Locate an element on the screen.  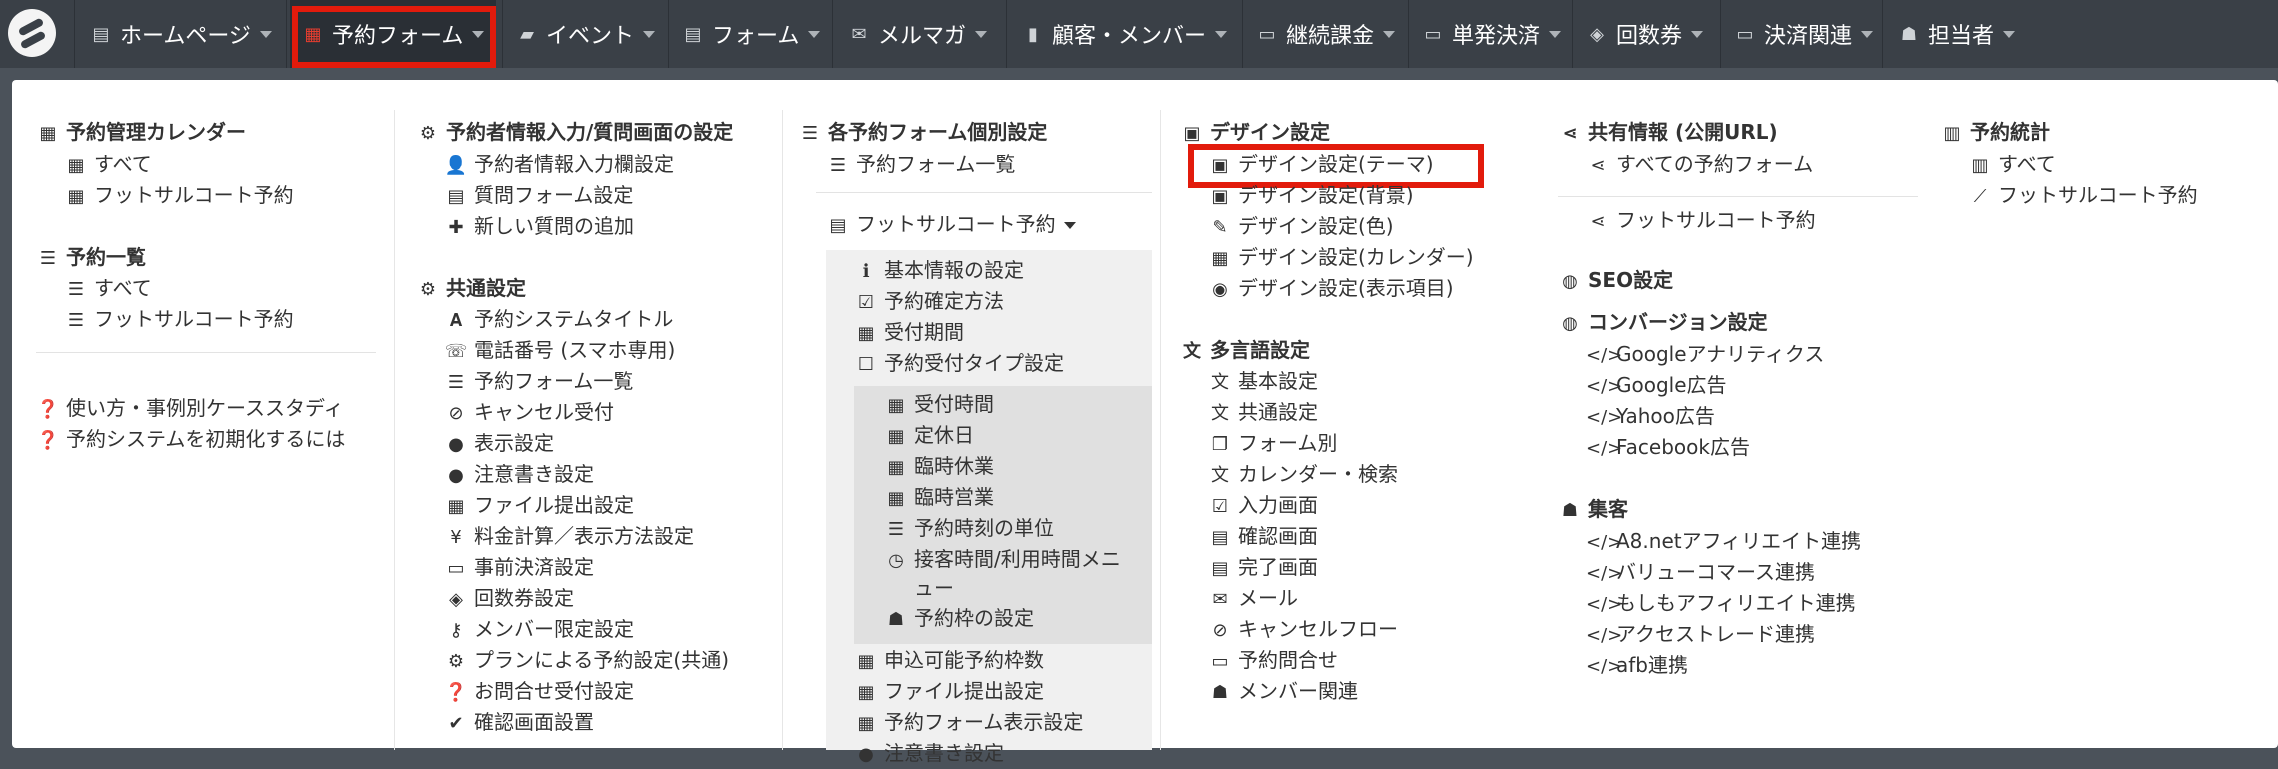
submenu-item: ☑ 予約確定方法 is located at coordinates (929, 302).